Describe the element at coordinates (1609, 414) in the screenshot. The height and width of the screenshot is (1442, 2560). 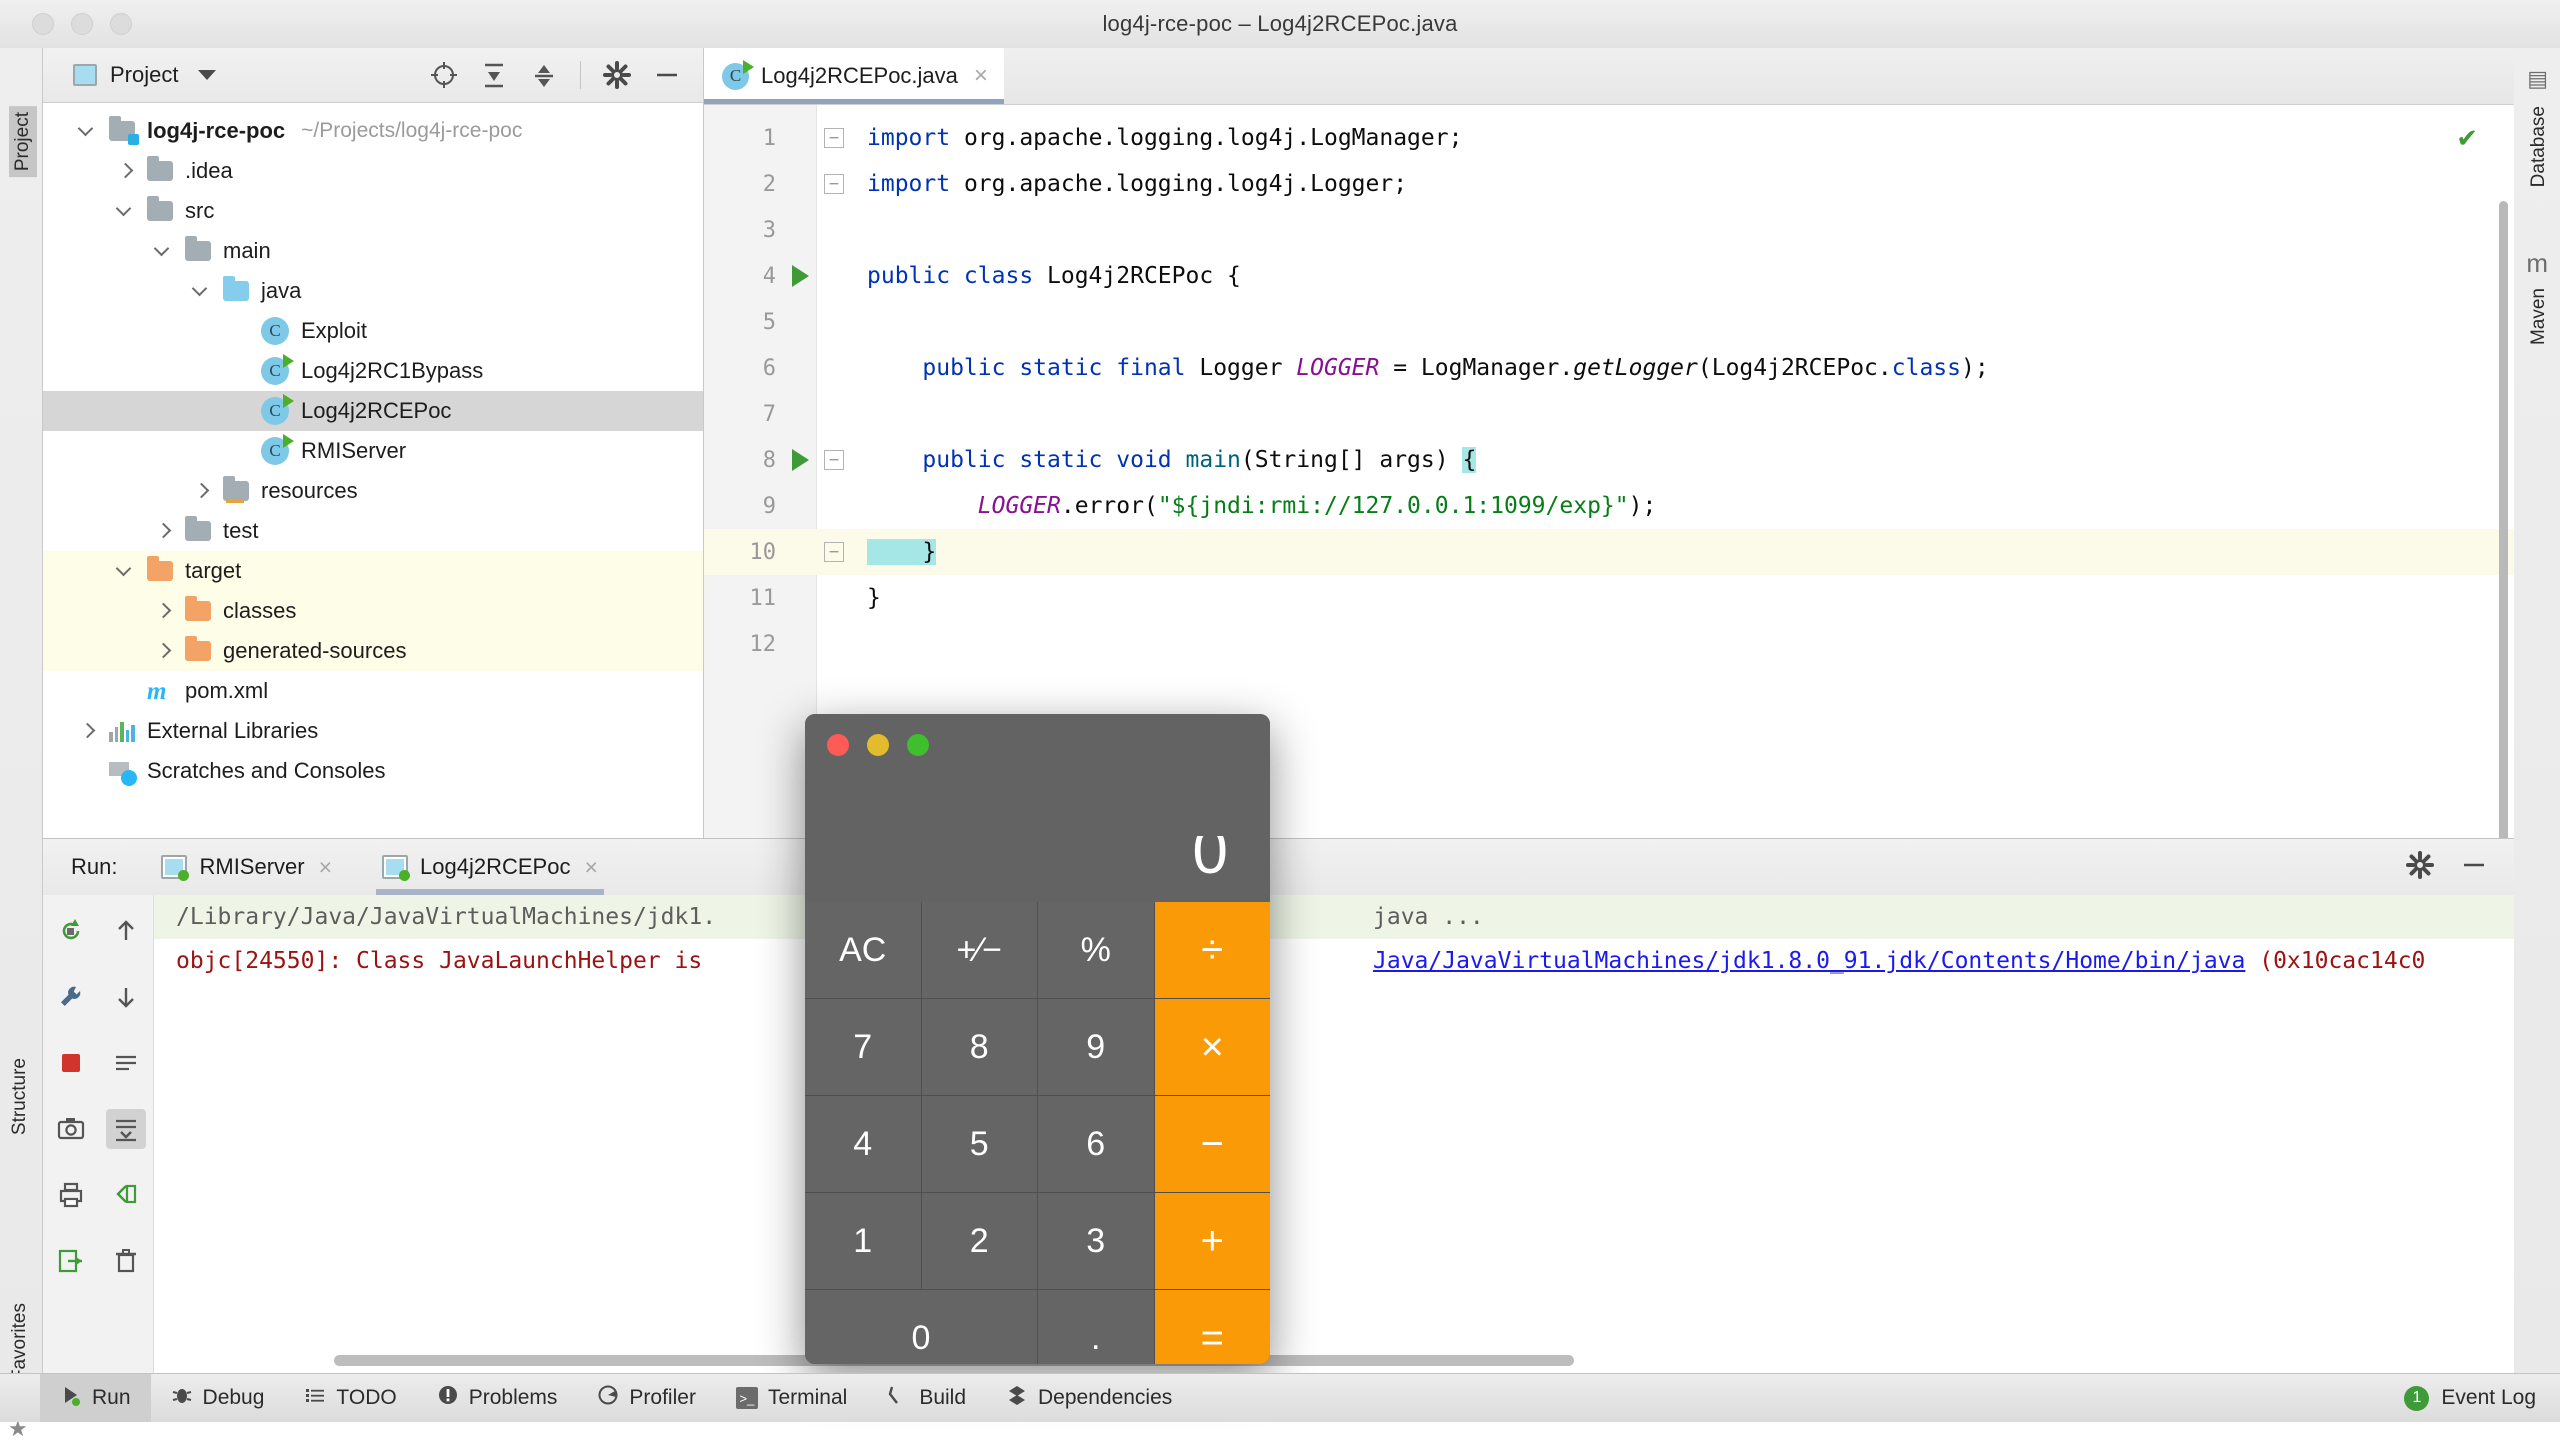
I see `code-line: 7` at that location.